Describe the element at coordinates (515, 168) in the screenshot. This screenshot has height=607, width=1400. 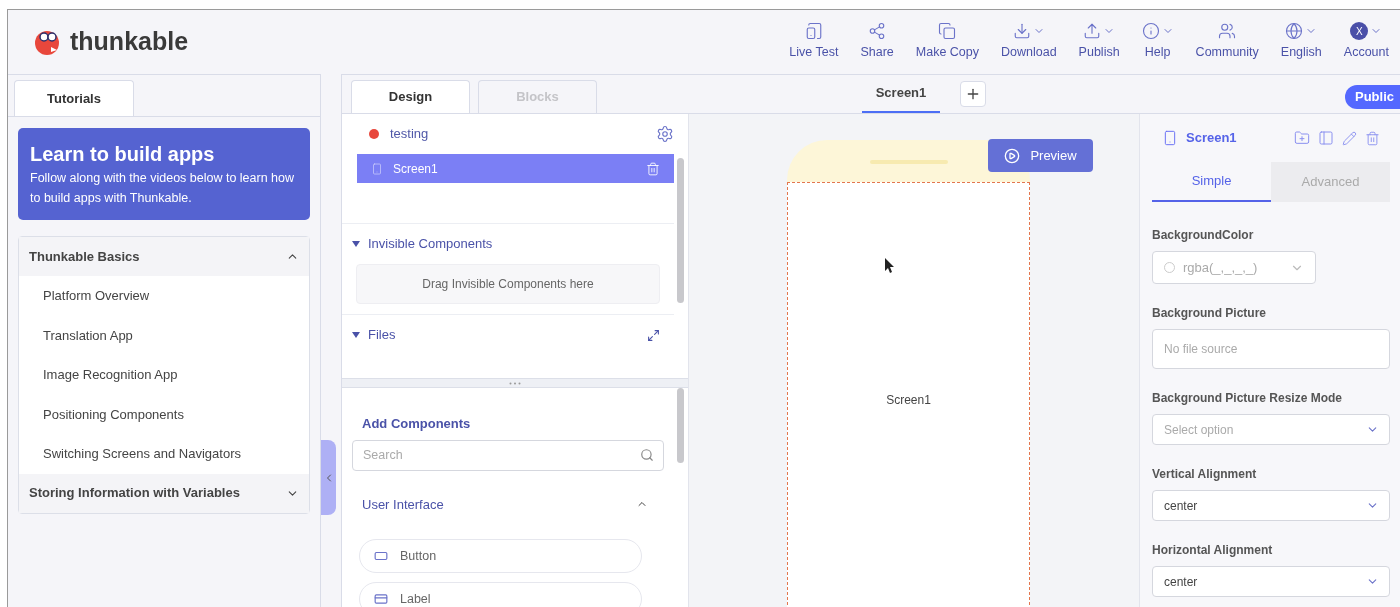
I see `screen-row: Screen1` at that location.